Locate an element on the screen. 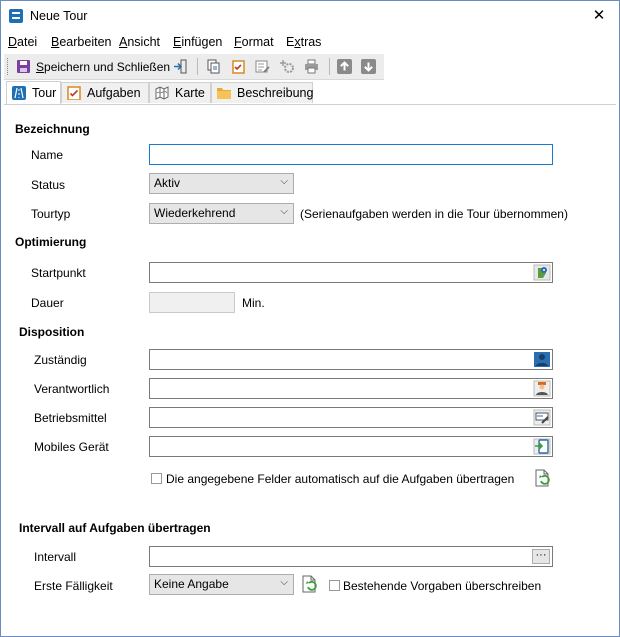 Image resolution: width=620 pixels, height=637 pixels. exit-icon is located at coordinates (180, 66).